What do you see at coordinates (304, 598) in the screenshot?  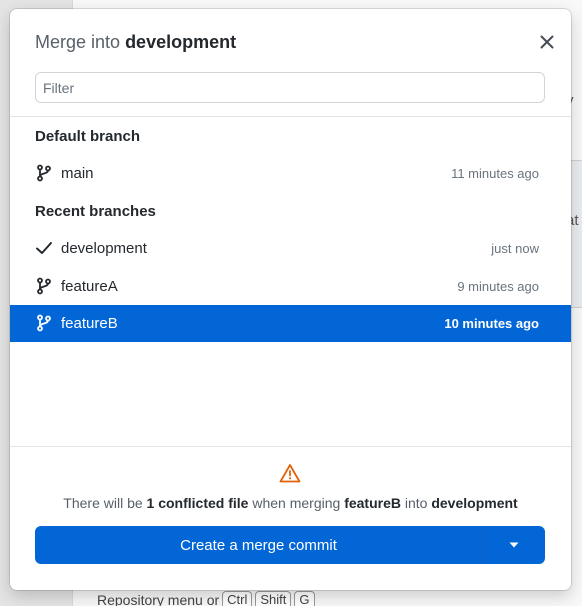 I see `kbd-g: G` at bounding box center [304, 598].